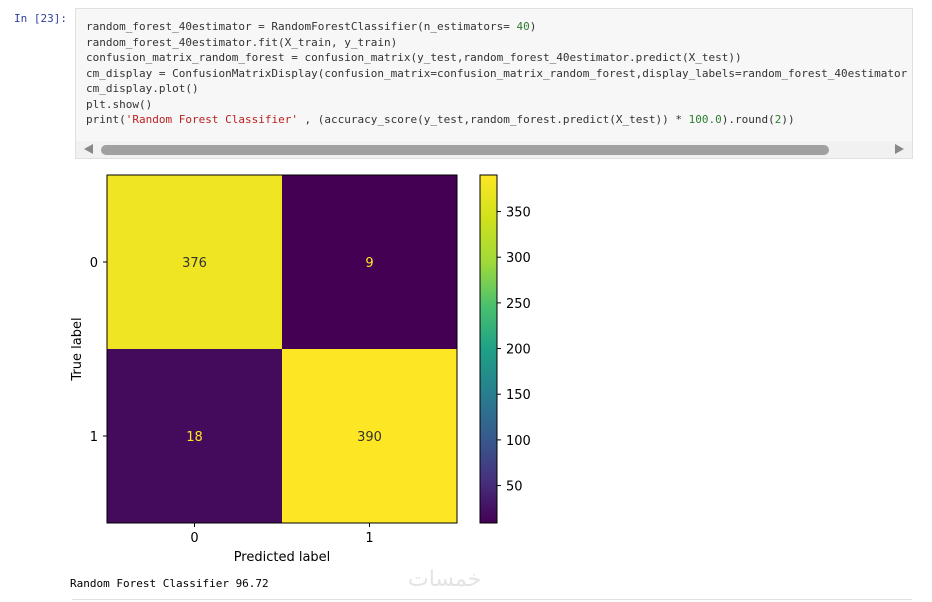  Describe the element at coordinates (77, 349) in the screenshot. I see `y-axis-label: True label` at that location.